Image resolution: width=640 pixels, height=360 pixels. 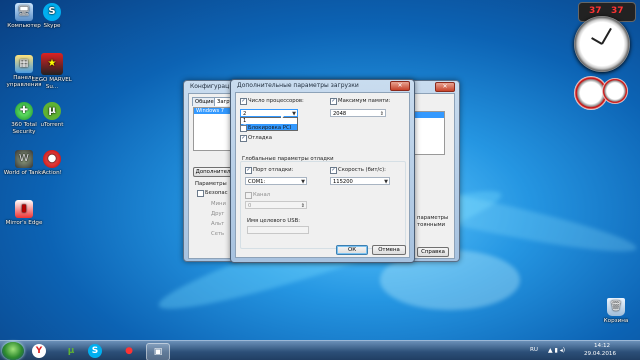 What do you see at coordinates (616, 321) in the screenshot?
I see `desktop-icon-label: Корзина` at bounding box center [616, 321].